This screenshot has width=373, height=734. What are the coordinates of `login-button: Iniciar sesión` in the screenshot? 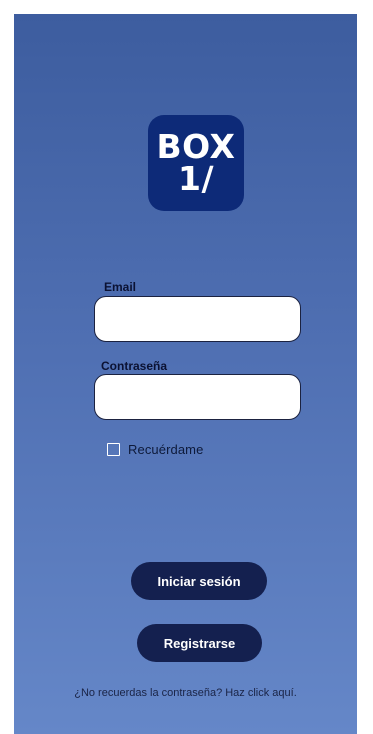 It's located at (199, 581).